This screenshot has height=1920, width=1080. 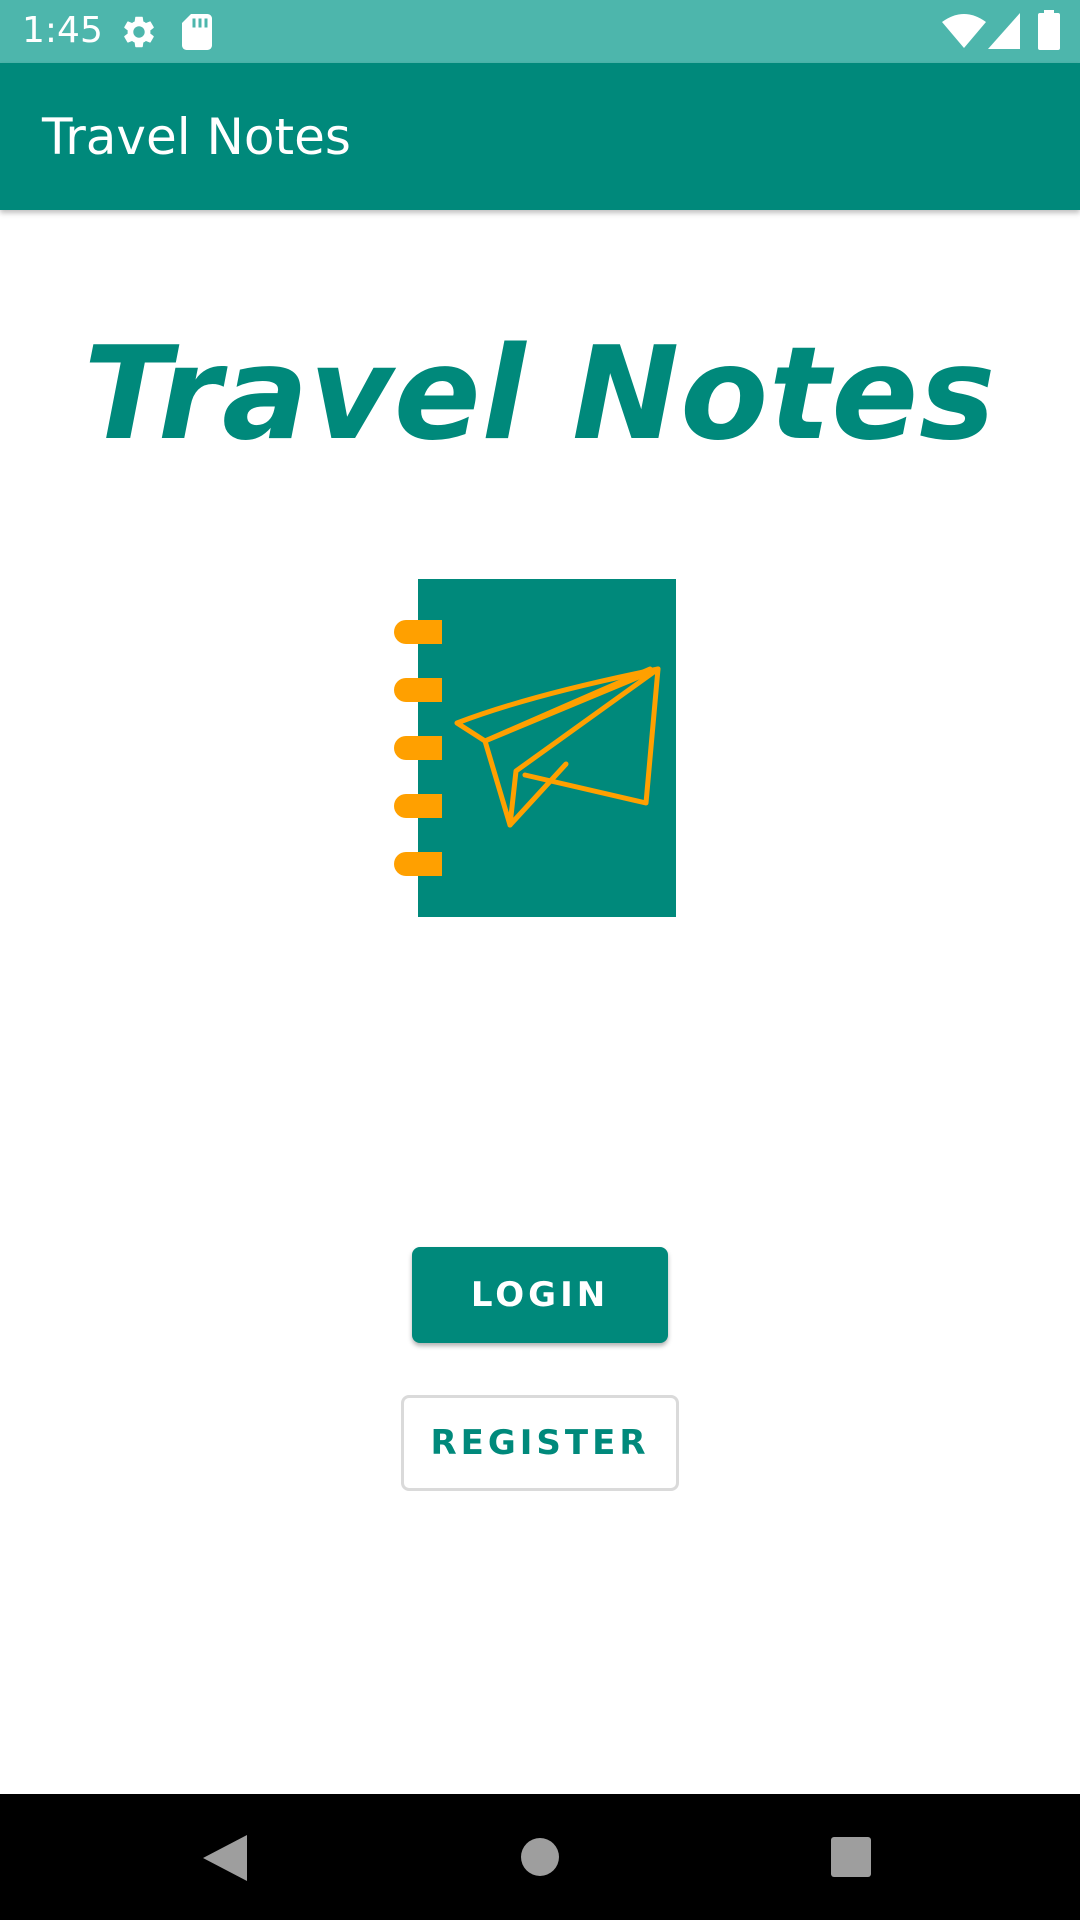 What do you see at coordinates (540, 136) in the screenshot?
I see `app-bar: Travel Notes` at bounding box center [540, 136].